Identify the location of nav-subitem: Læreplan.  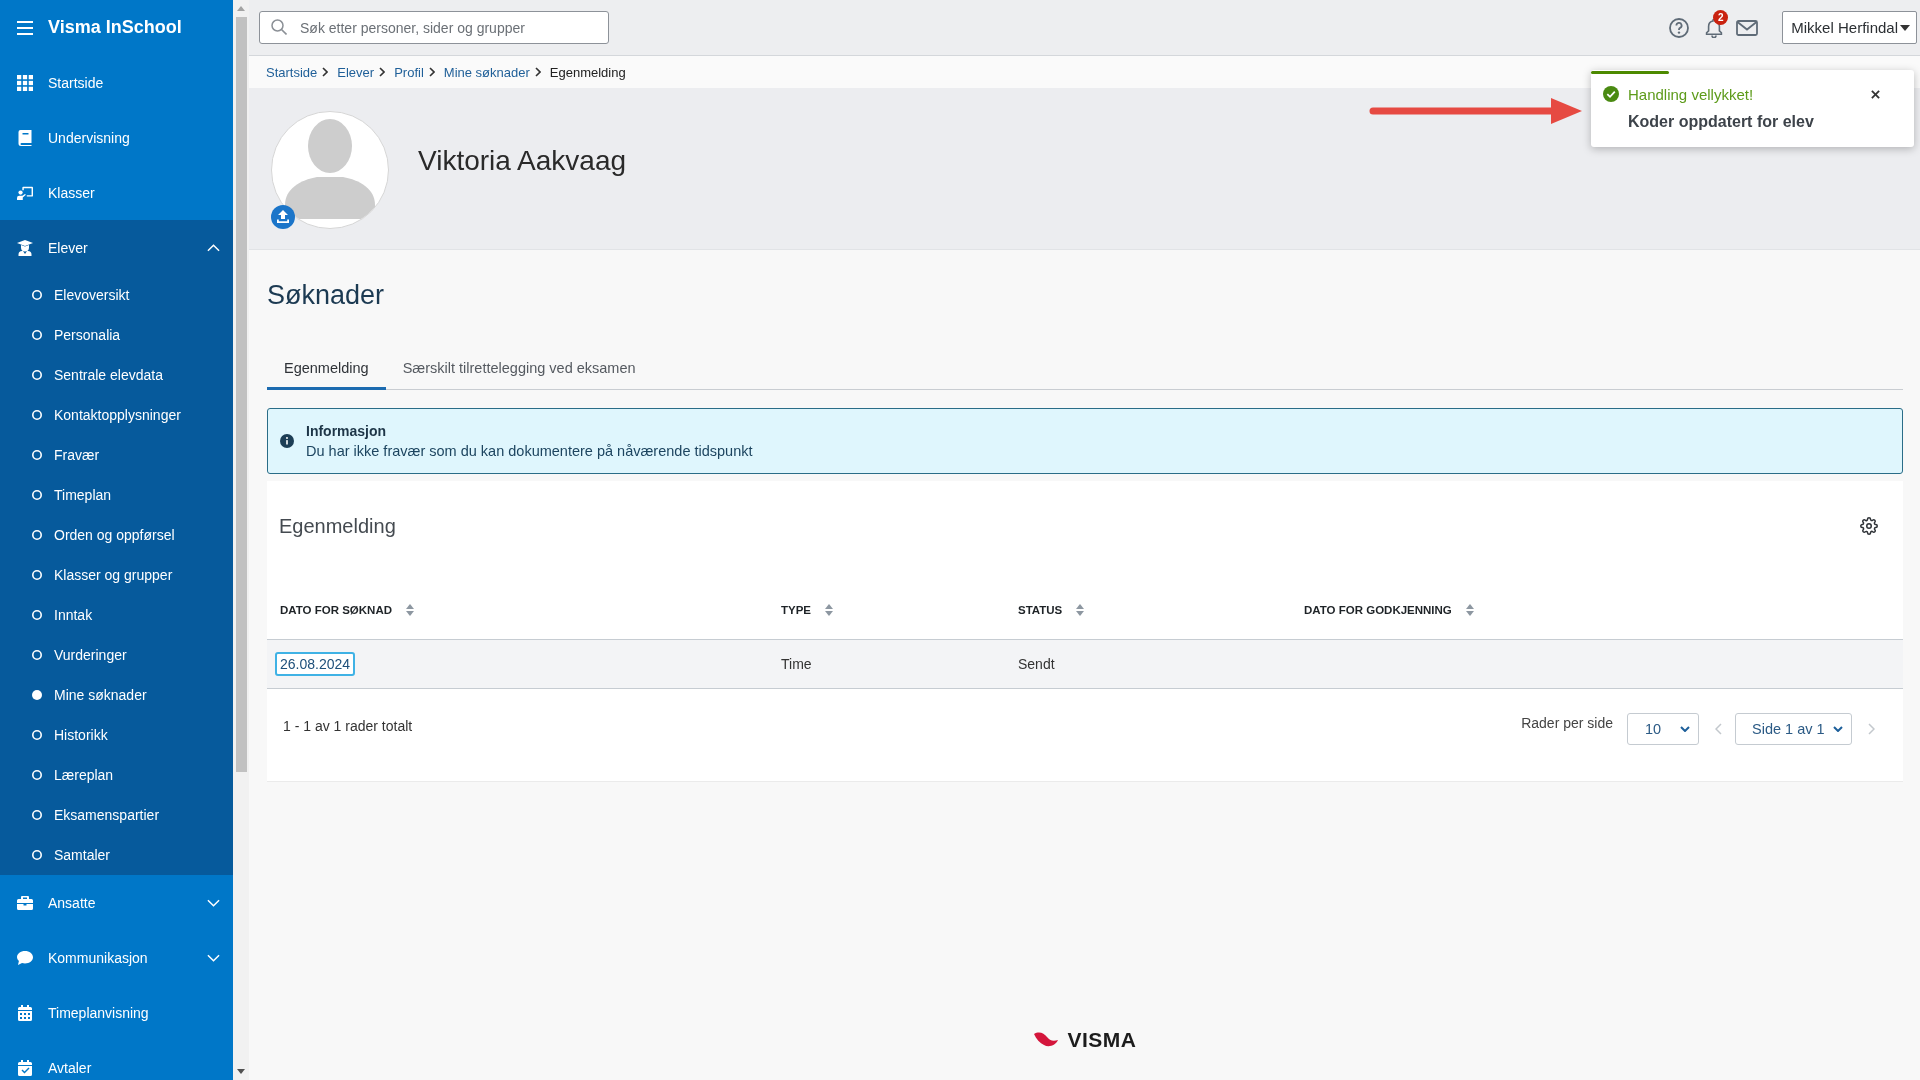
(116, 775).